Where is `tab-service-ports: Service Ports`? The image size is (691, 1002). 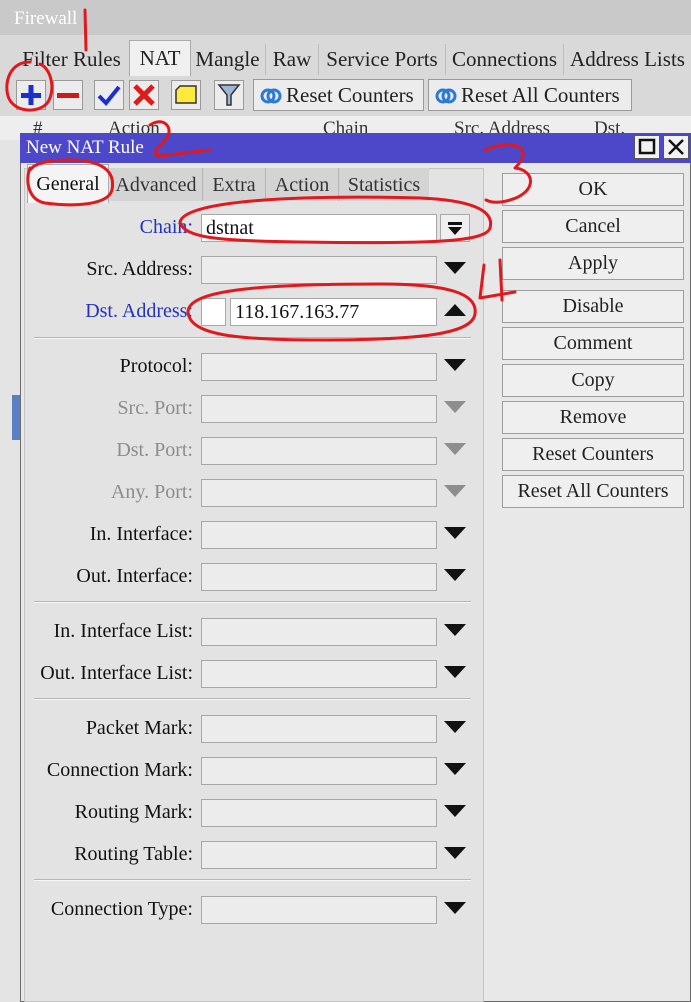
tab-service-ports: Service Ports is located at coordinates (382, 59).